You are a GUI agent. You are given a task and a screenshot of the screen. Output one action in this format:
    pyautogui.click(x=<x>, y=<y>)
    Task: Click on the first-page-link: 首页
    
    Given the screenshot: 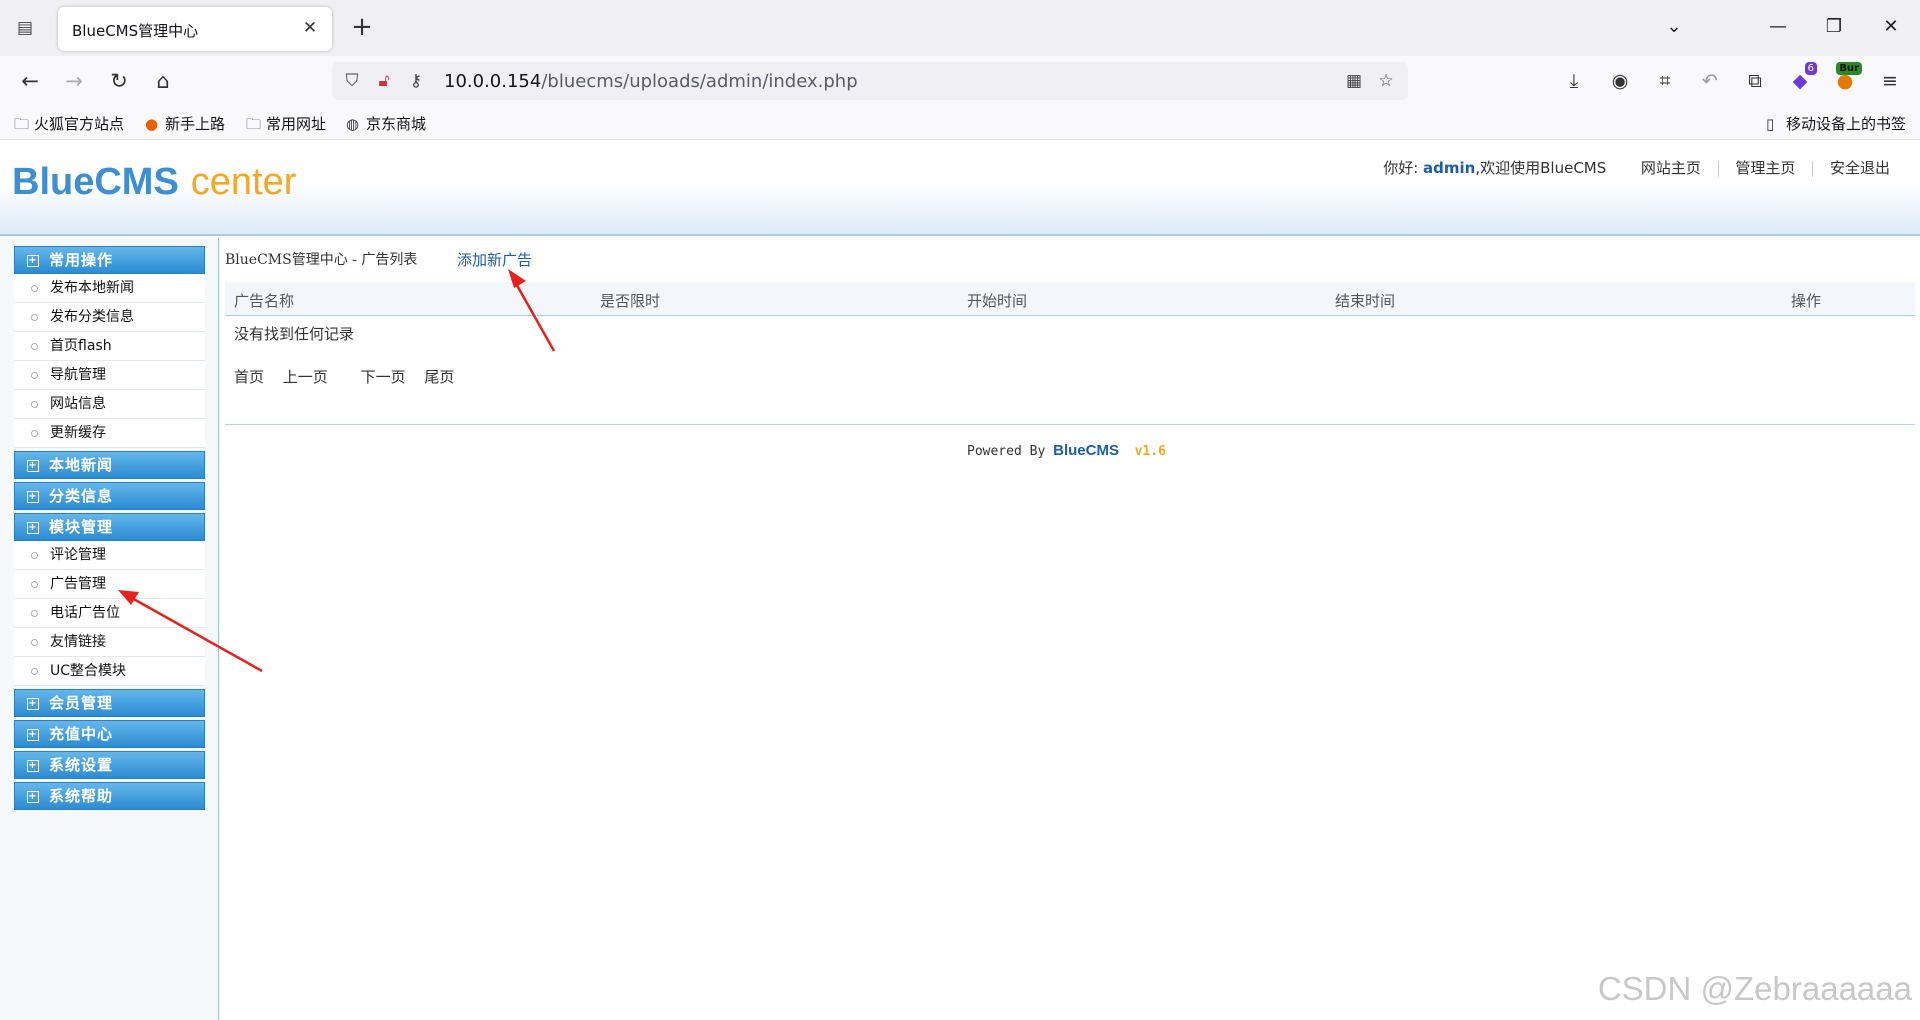 What is the action you would take?
    pyautogui.click(x=249, y=377)
    